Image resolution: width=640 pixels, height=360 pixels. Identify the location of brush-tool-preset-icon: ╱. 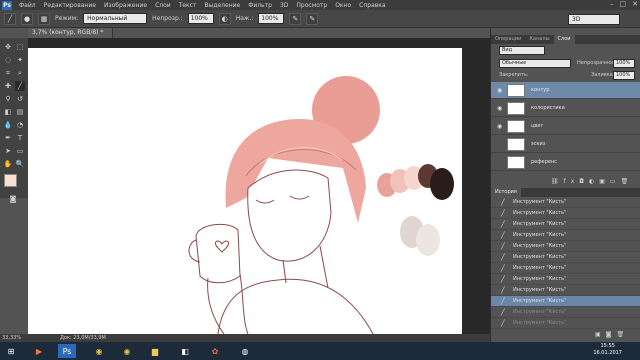
(10, 18).